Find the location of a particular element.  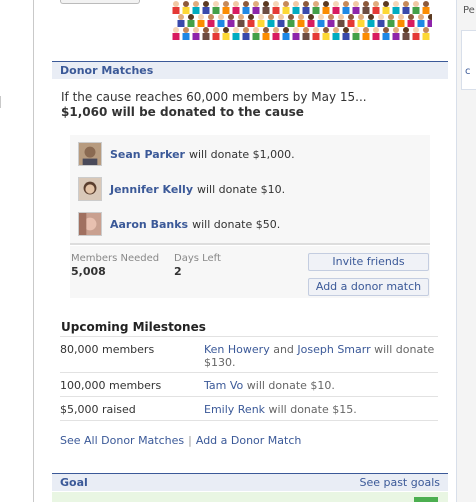

milestone-joiner: and is located at coordinates (283, 349).